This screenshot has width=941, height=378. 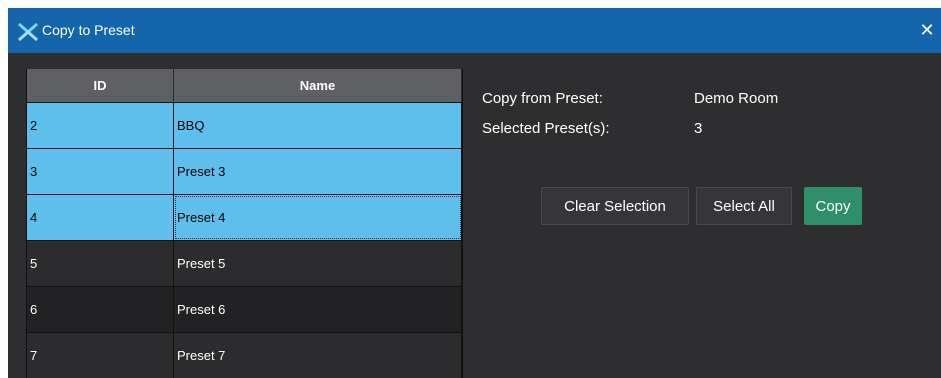 I want to click on window-title: Copy to Preset, so click(x=88, y=30).